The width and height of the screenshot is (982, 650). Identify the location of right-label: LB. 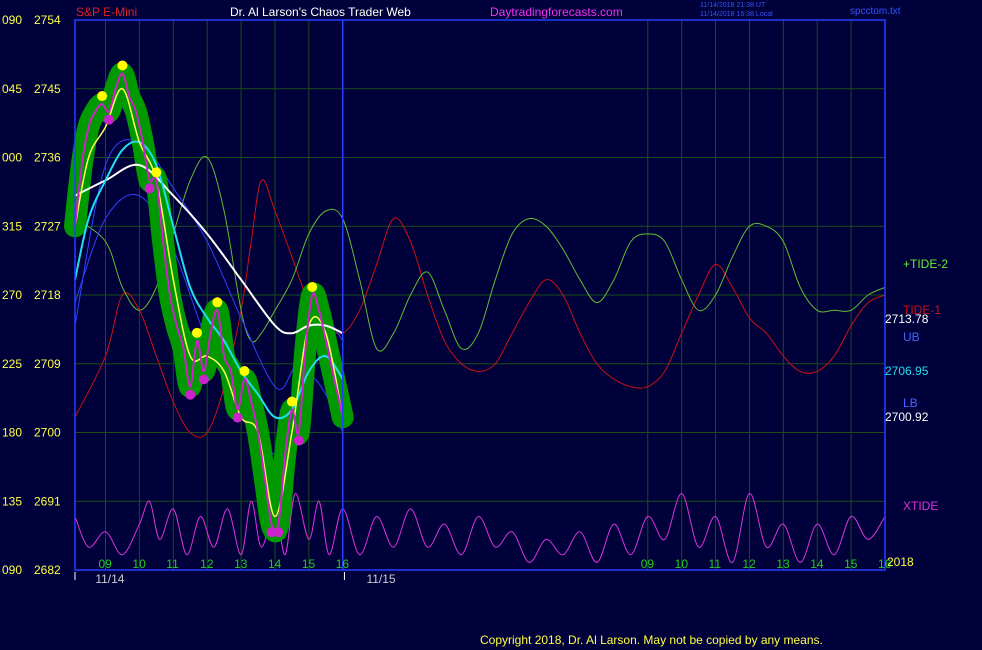
(910, 403).